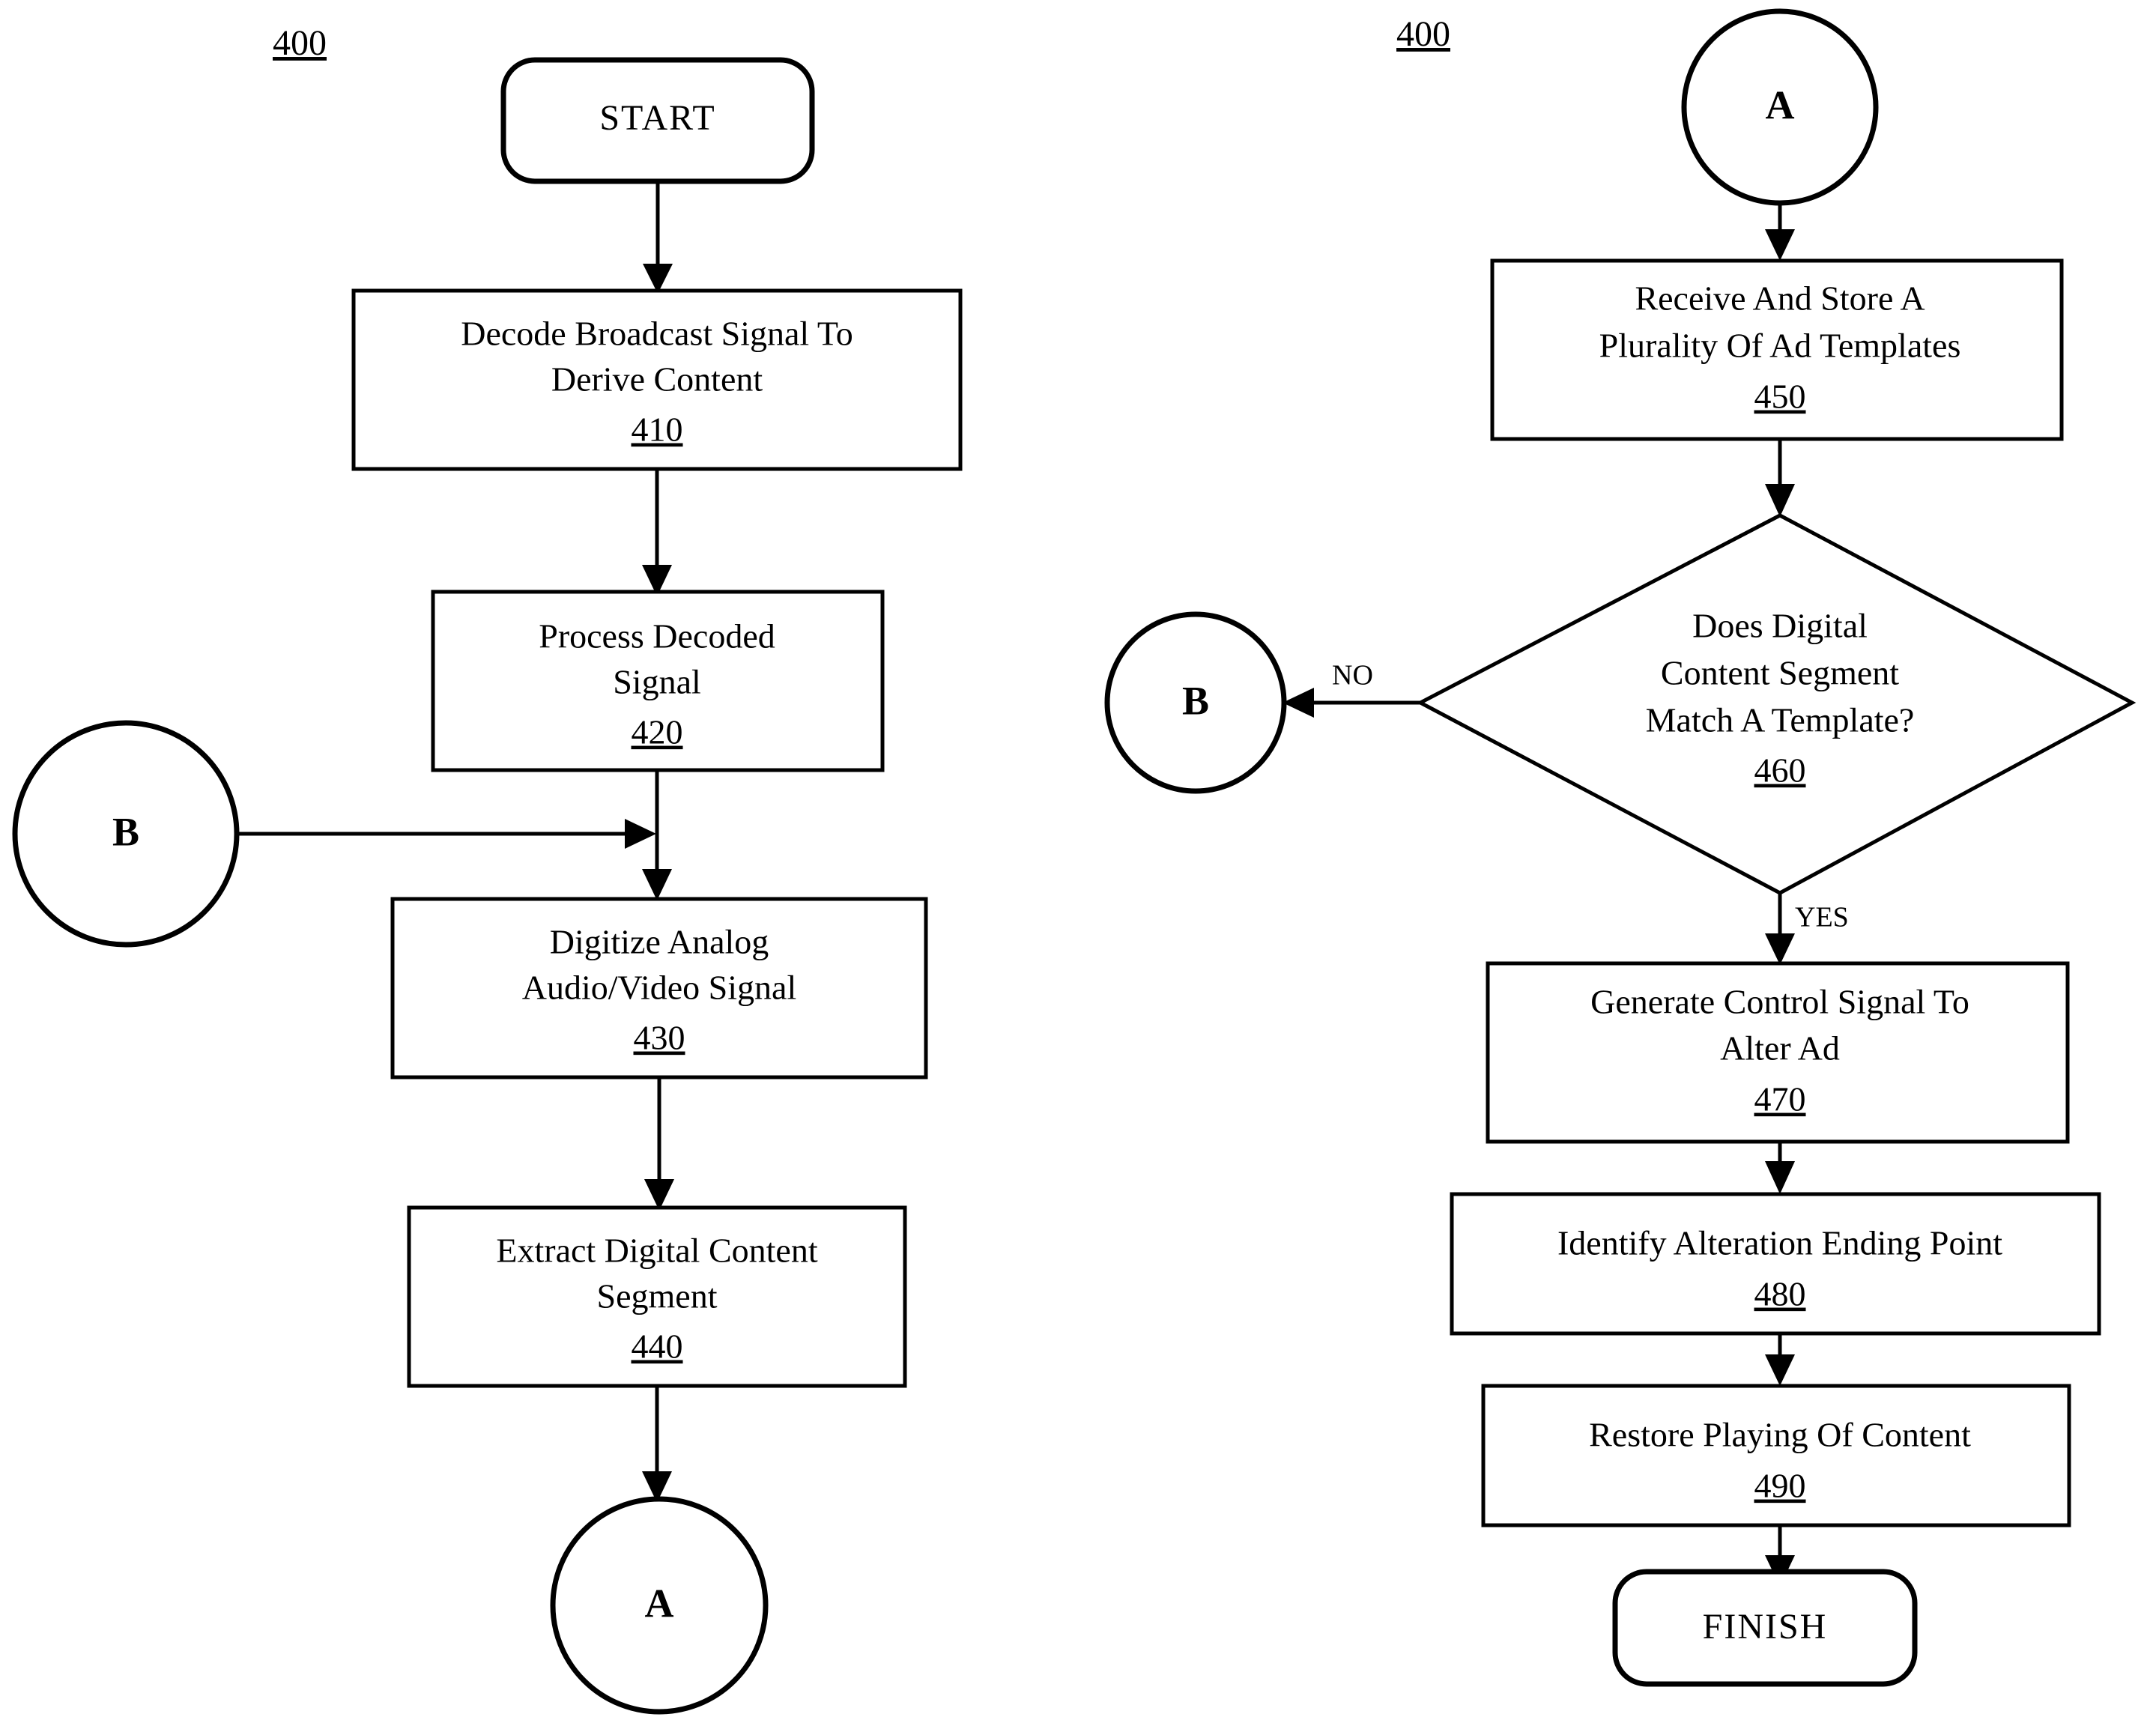  I want to click on branch-label-no: NO, so click(1352, 675).